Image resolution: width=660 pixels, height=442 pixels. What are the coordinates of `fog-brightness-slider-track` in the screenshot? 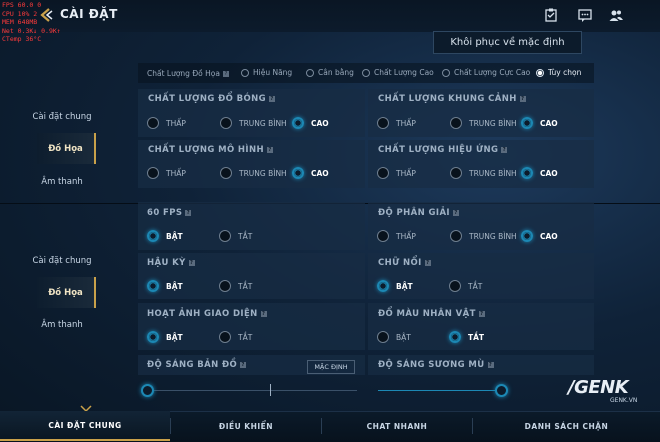 It's located at (440, 390).